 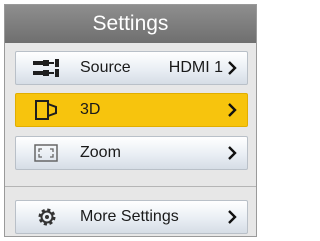 I want to click on more-settings-label: More Settings, so click(x=129, y=216).